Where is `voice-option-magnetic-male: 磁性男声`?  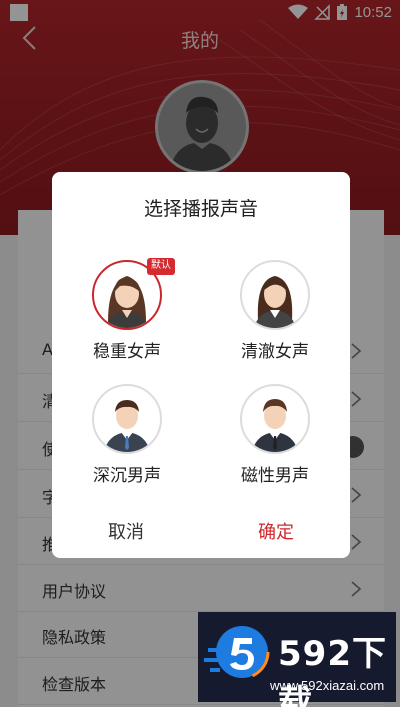 voice-option-magnetic-male: 磁性男声 is located at coordinates (275, 435).